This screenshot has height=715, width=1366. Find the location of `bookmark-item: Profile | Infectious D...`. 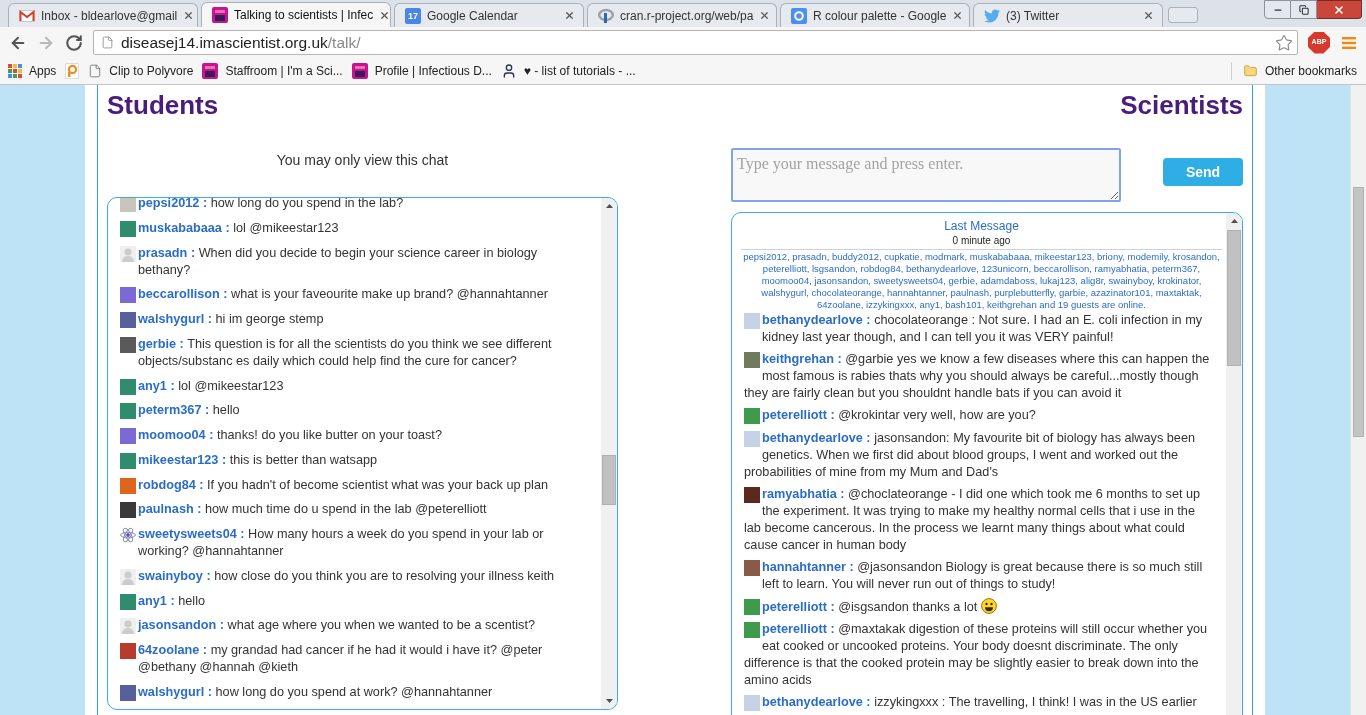

bookmark-item: Profile | Infectious D... is located at coordinates (421, 71).